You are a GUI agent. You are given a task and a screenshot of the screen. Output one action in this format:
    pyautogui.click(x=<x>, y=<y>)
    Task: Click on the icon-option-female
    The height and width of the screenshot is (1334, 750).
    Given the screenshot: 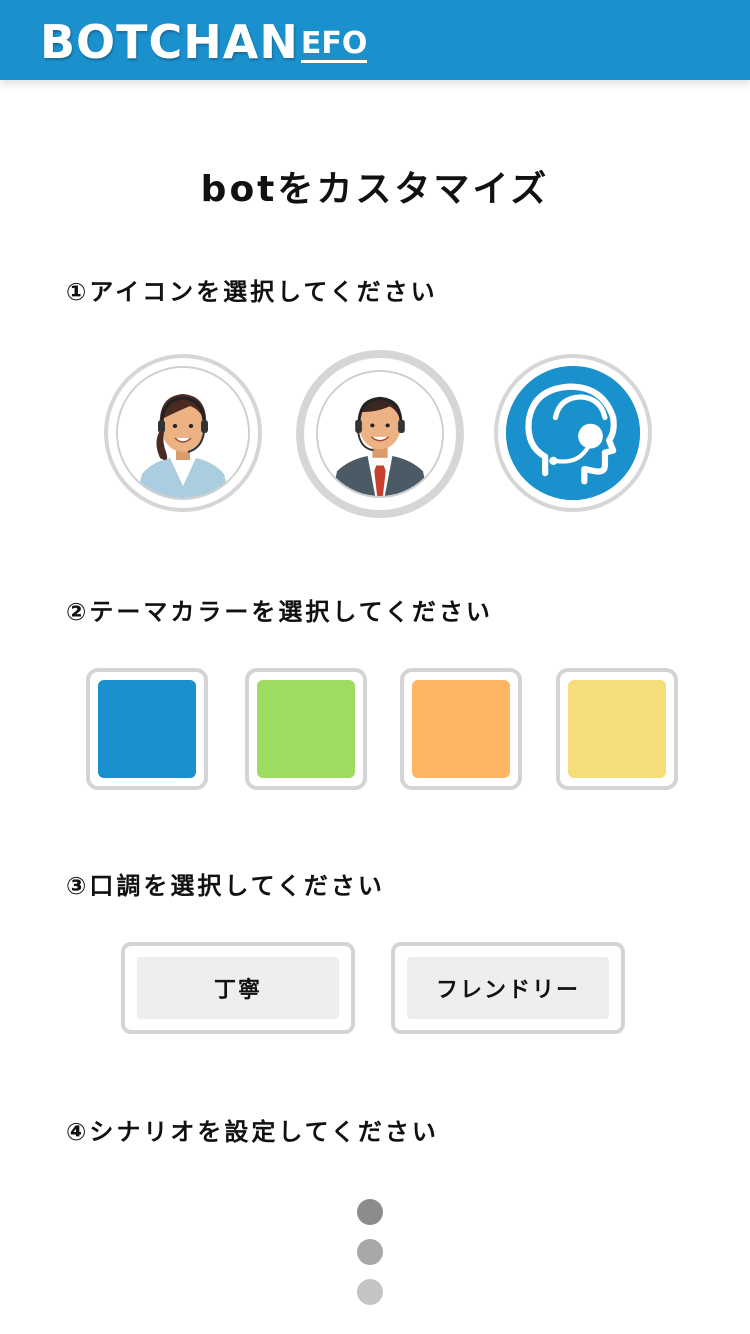 What is the action you would take?
    pyautogui.click(x=183, y=433)
    